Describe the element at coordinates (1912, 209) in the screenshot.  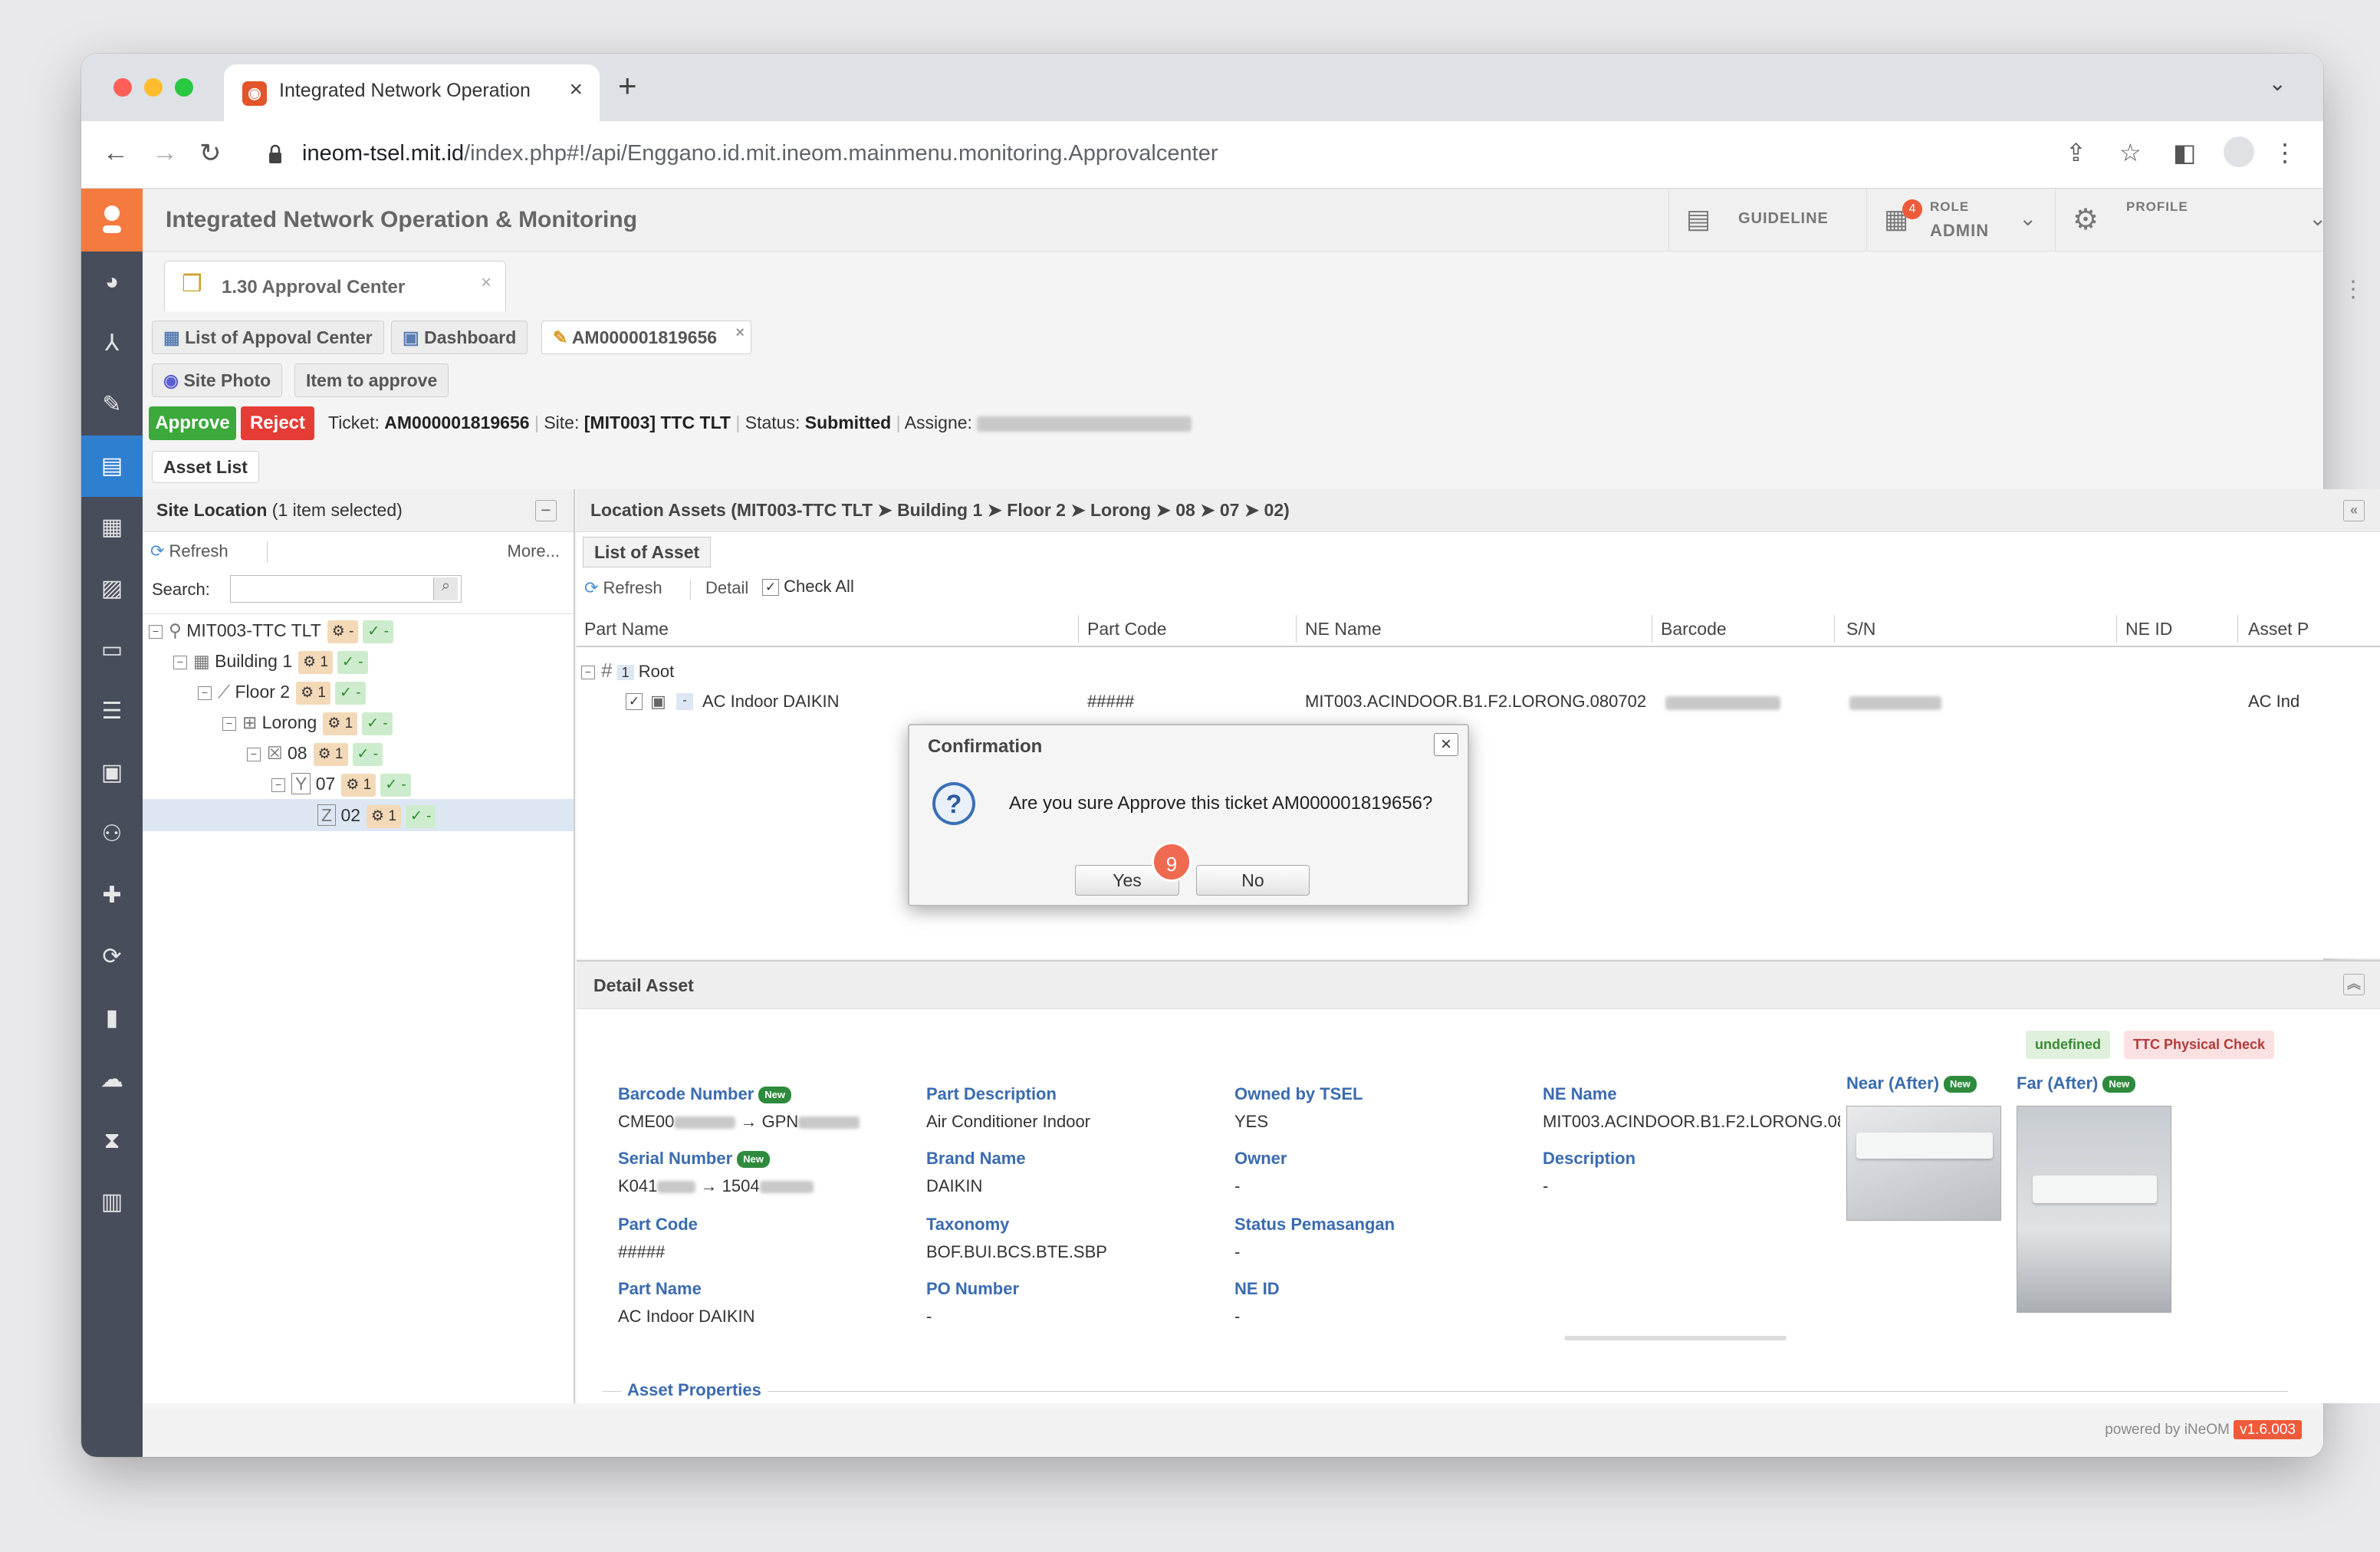
I see `role-badge: 4` at that location.